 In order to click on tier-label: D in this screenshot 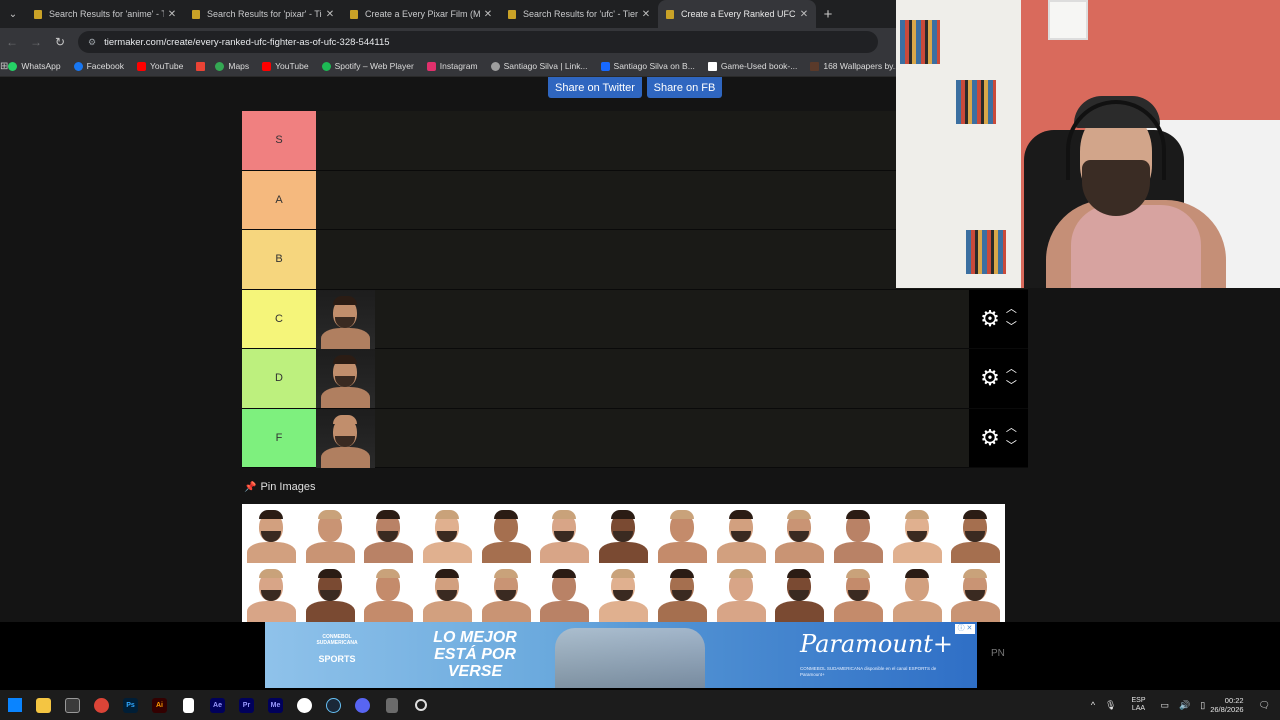, I will do `click(279, 378)`.